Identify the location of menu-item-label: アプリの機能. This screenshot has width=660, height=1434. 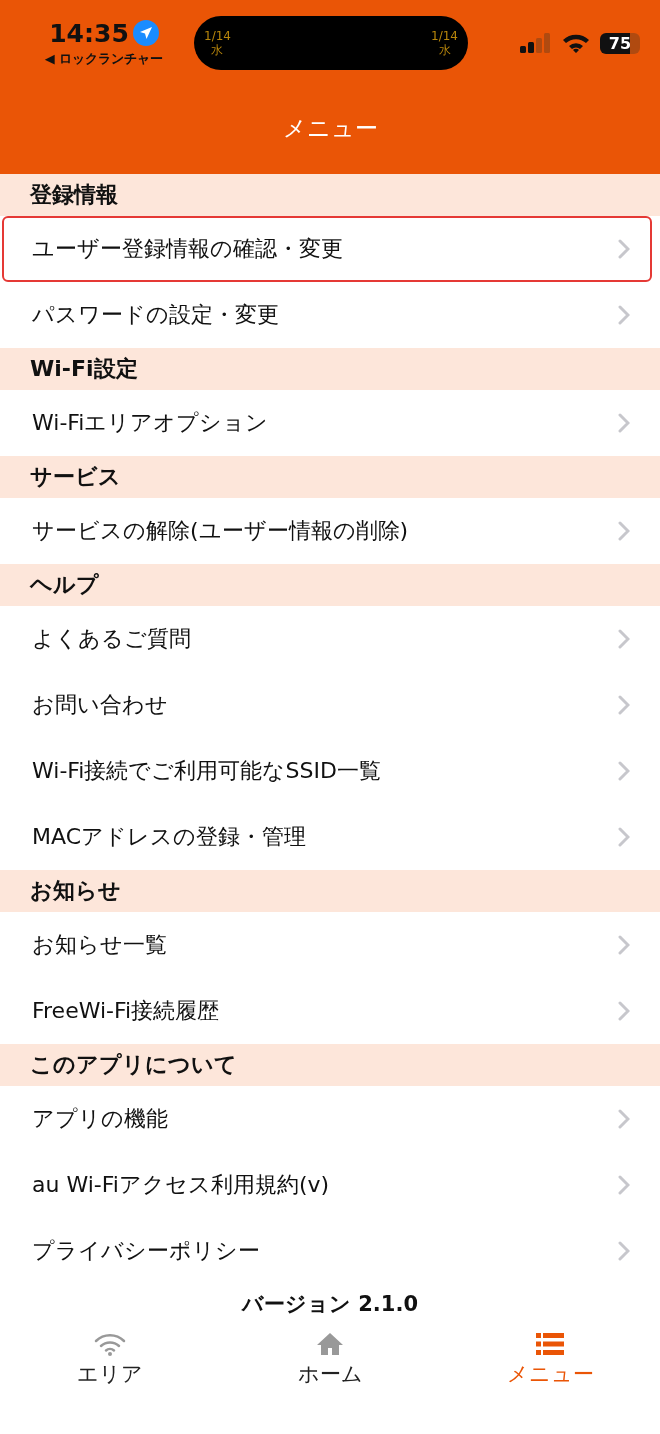
(100, 1119).